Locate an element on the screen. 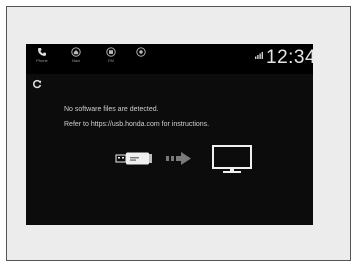 Image resolution: width=357 pixels, height=267 pixels. radio-icon is located at coordinates (111, 52).